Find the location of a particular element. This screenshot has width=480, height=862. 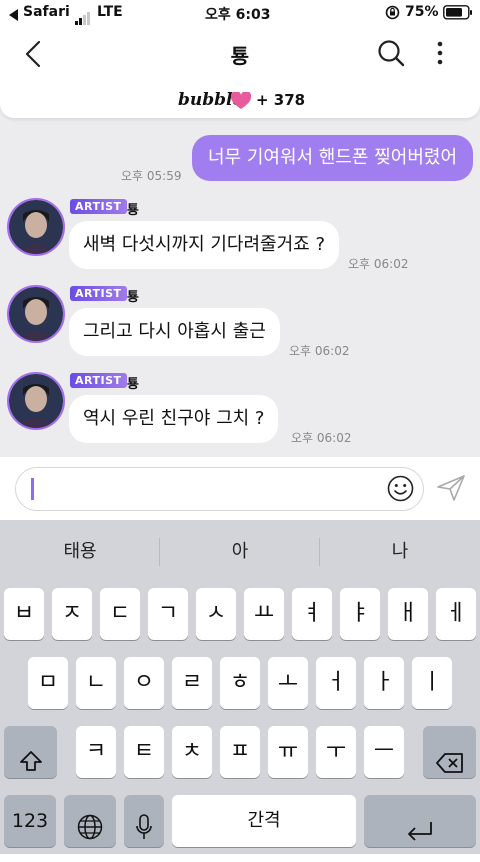

artist-message-bubble: 역시 우린 친구야 그치 ? is located at coordinates (174, 419).